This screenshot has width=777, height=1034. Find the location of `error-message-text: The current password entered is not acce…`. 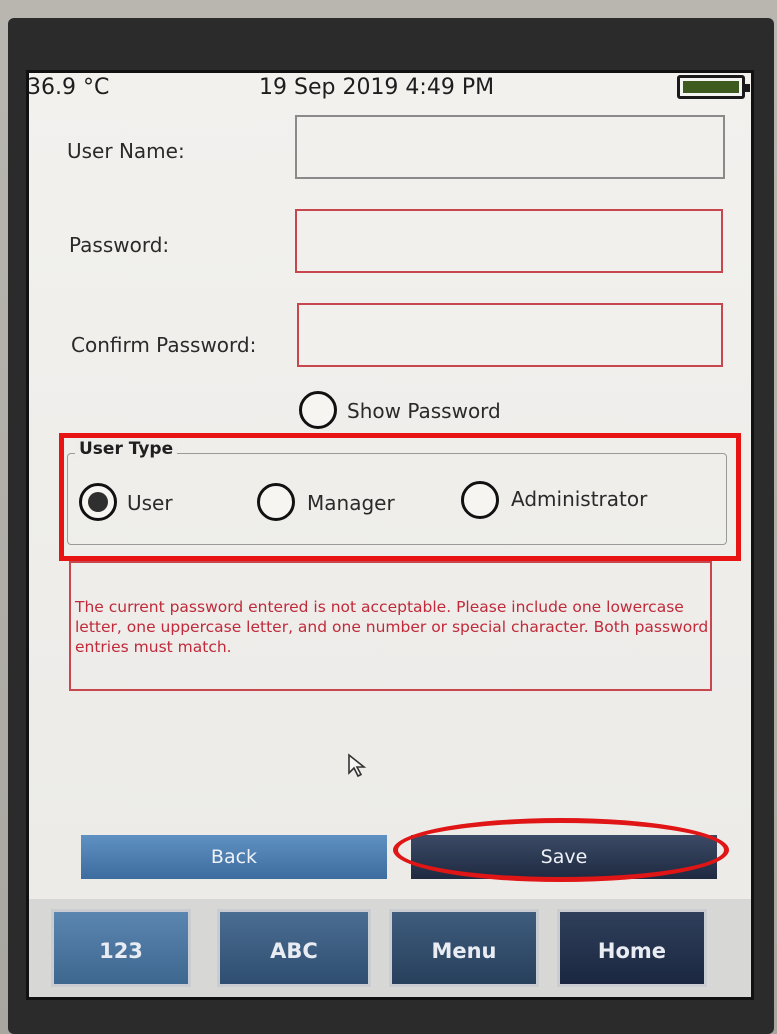

error-message-text: The current password entered is not acce… is located at coordinates (392, 627).